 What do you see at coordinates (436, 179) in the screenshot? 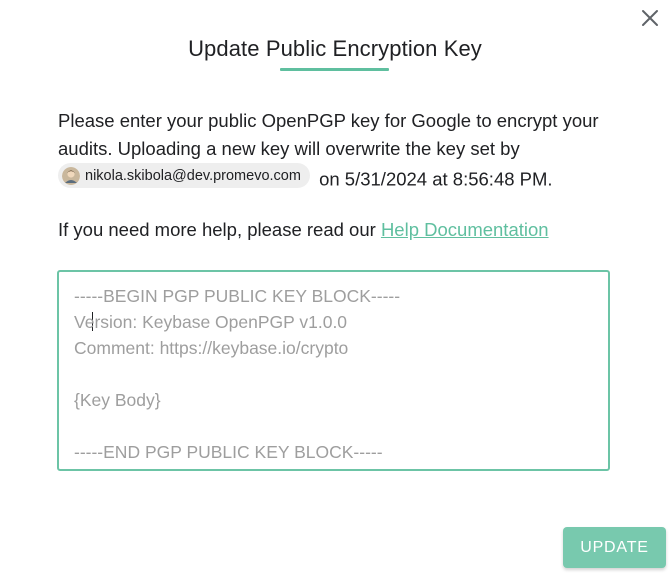
I see `timestamp-text: on 5/31/2024 at 8:56:48 PM.` at bounding box center [436, 179].